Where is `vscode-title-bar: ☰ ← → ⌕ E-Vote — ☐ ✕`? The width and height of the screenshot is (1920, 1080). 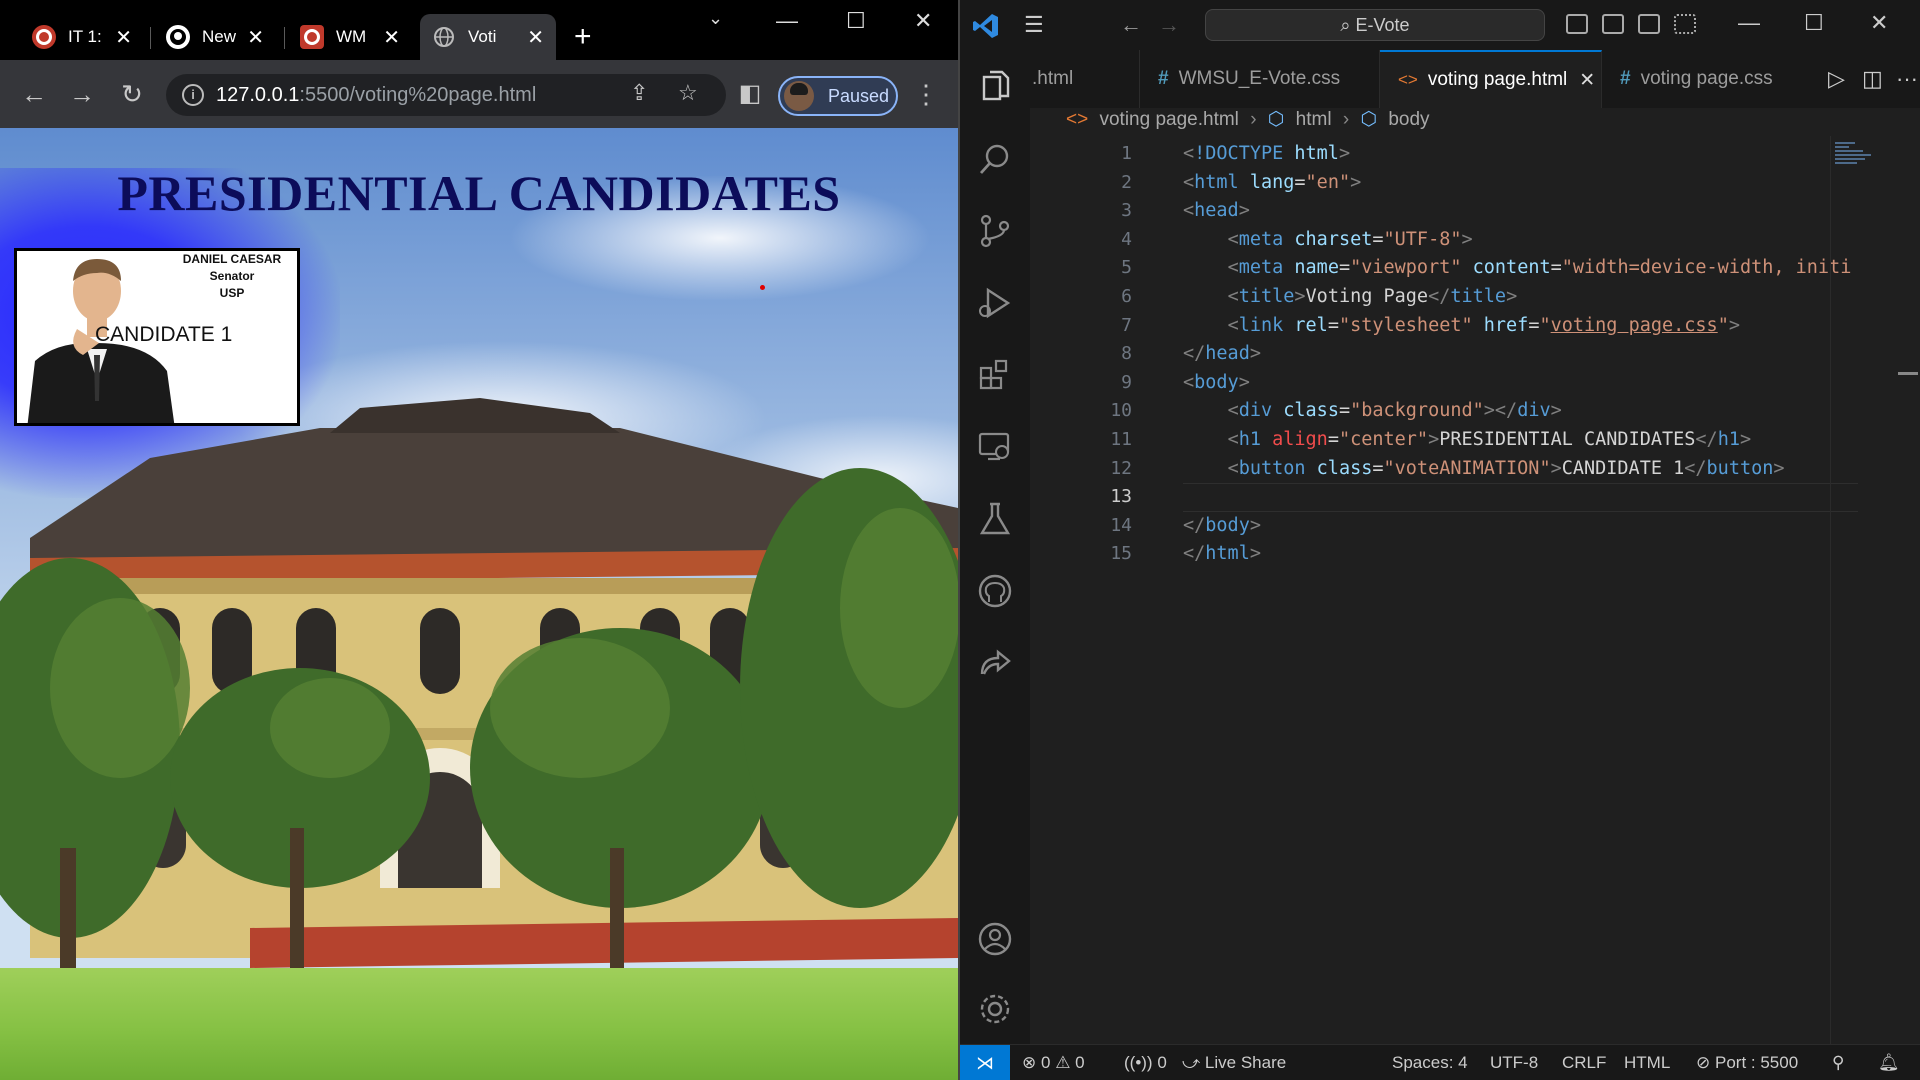 vscode-title-bar: ☰ ← → ⌕ E-Vote — ☐ ✕ is located at coordinates (1440, 25).